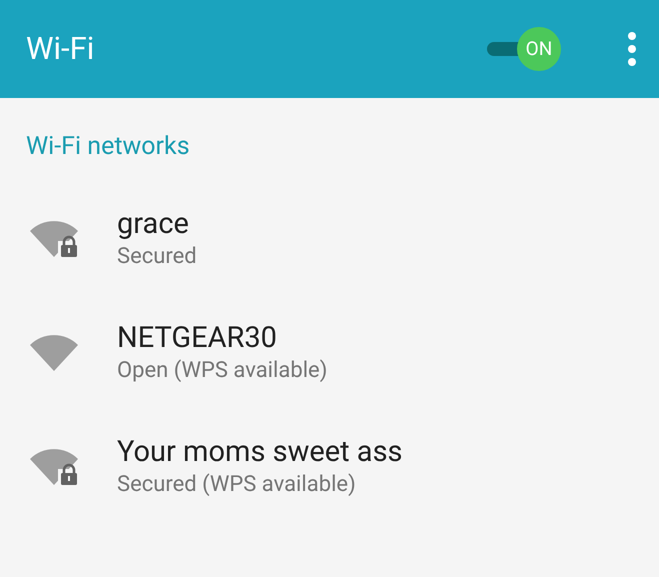 The height and width of the screenshot is (577, 659). Describe the element at coordinates (153, 224) in the screenshot. I see `network-name: grace` at that location.